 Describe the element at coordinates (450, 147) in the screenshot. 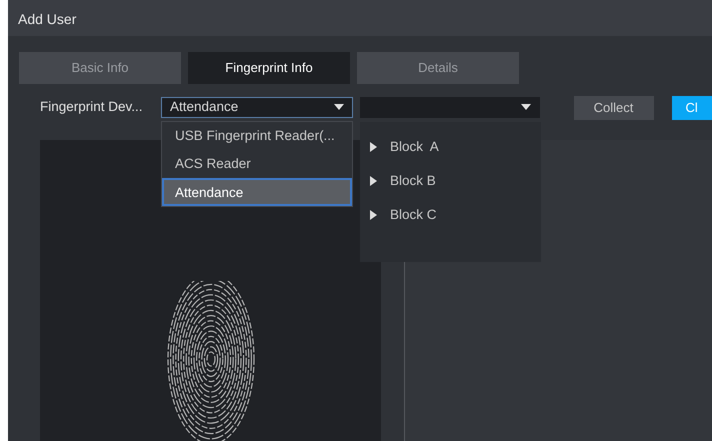

I see `tree-item: Block A` at that location.